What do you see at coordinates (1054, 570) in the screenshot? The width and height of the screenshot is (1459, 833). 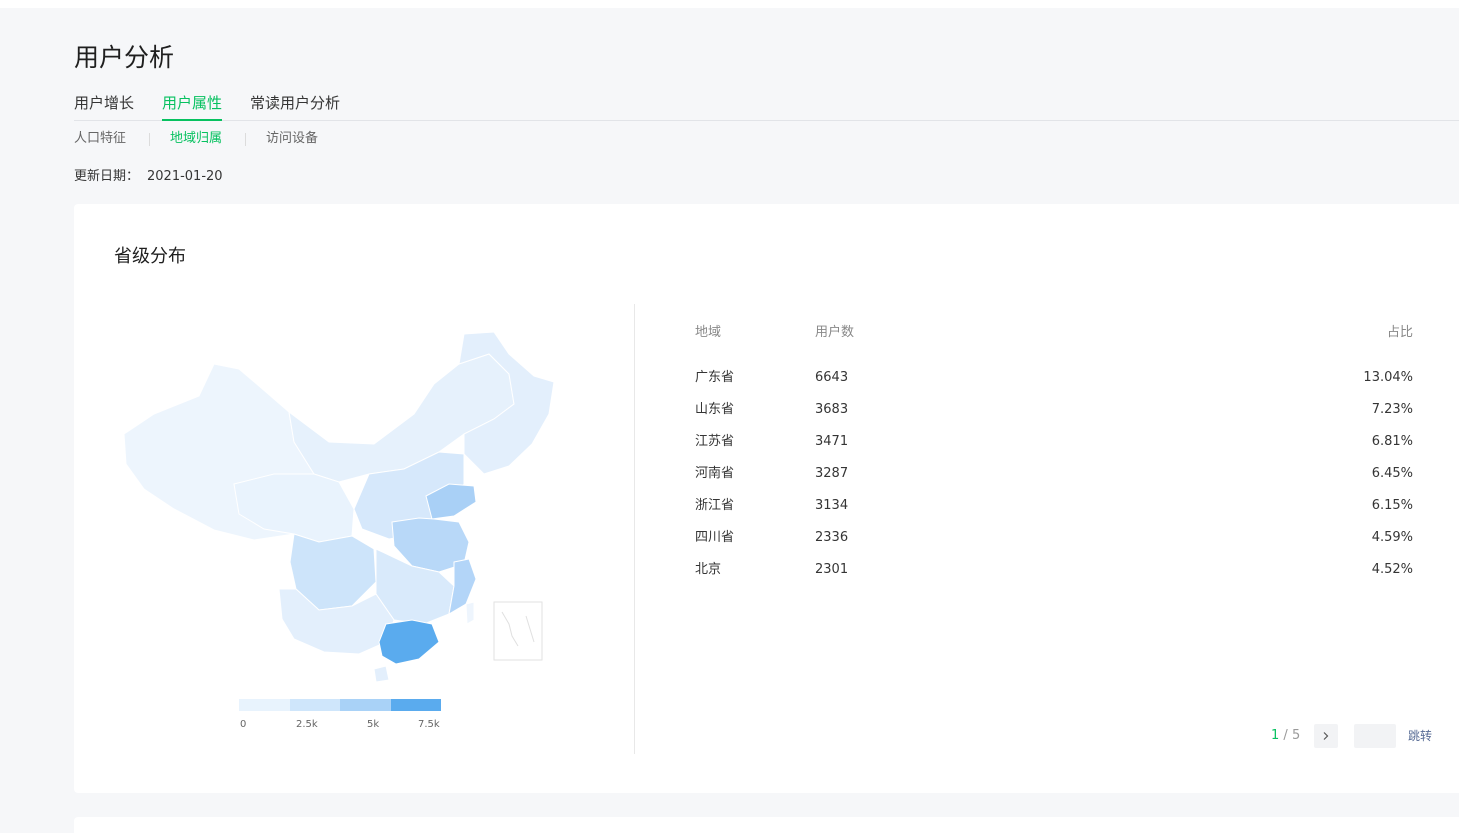 I see `table-row: 北京 2301 4.52%` at bounding box center [1054, 570].